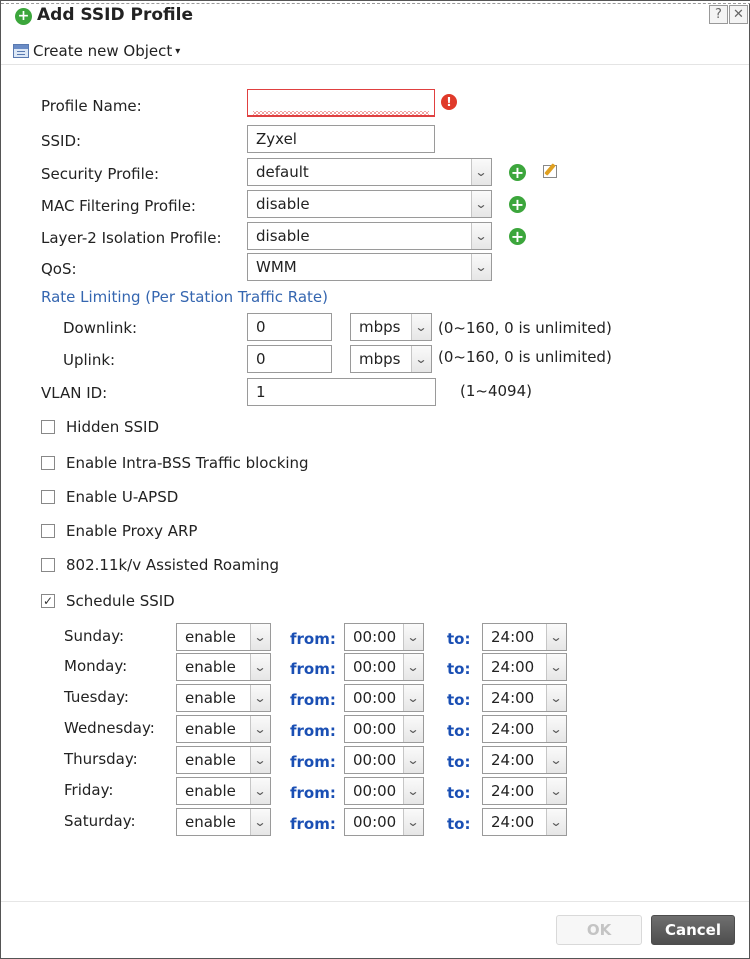 This screenshot has height=959, width=750. What do you see at coordinates (289, 359) in the screenshot?
I see `uplink-input` at bounding box center [289, 359].